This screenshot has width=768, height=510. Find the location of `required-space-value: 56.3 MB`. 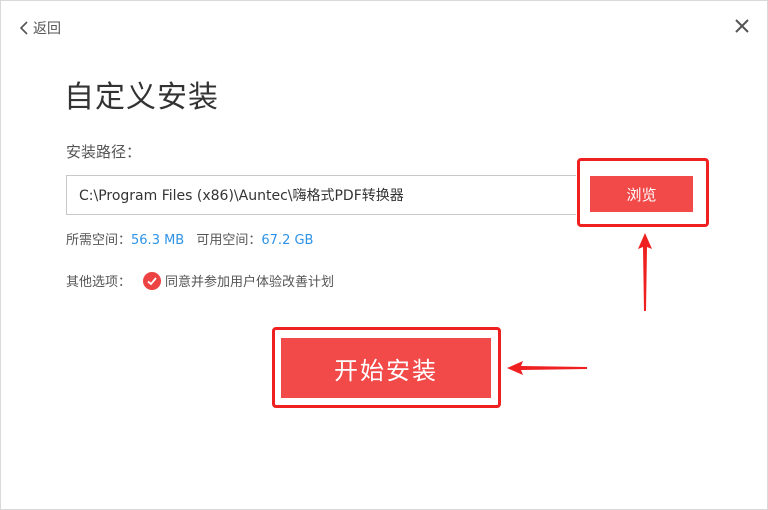

required-space-value: 56.3 MB is located at coordinates (158, 240).